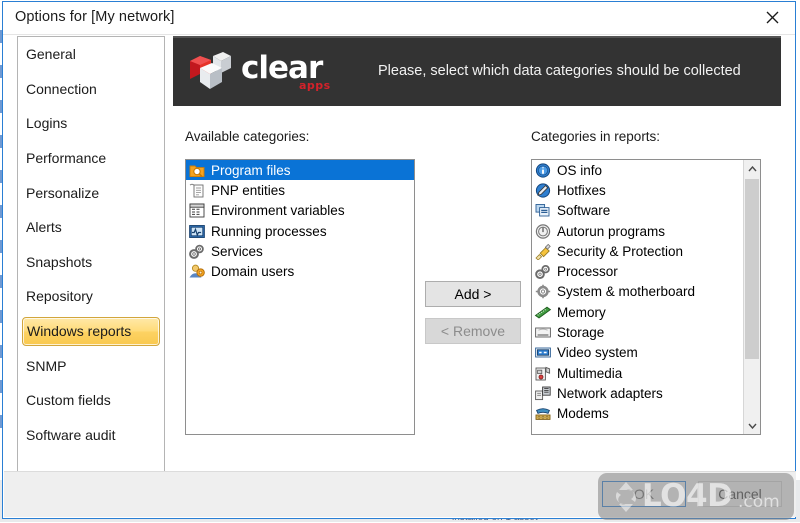 This screenshot has height=523, width=800. I want to click on list-item: Network adapters, so click(637, 393).